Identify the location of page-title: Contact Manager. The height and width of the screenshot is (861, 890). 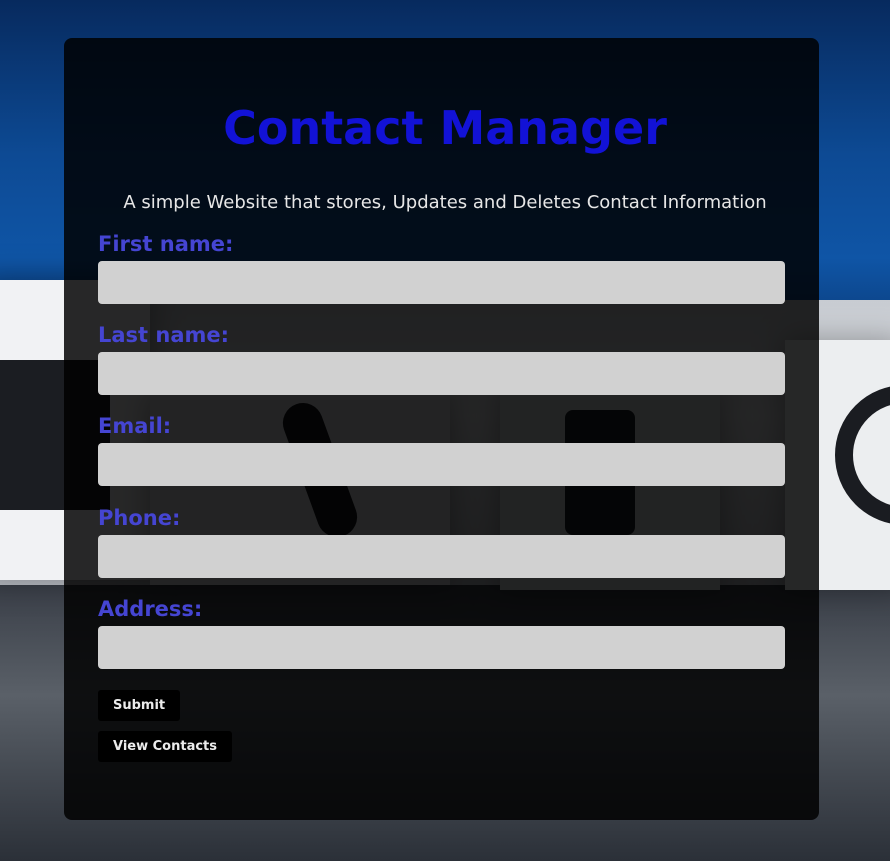
(445, 128).